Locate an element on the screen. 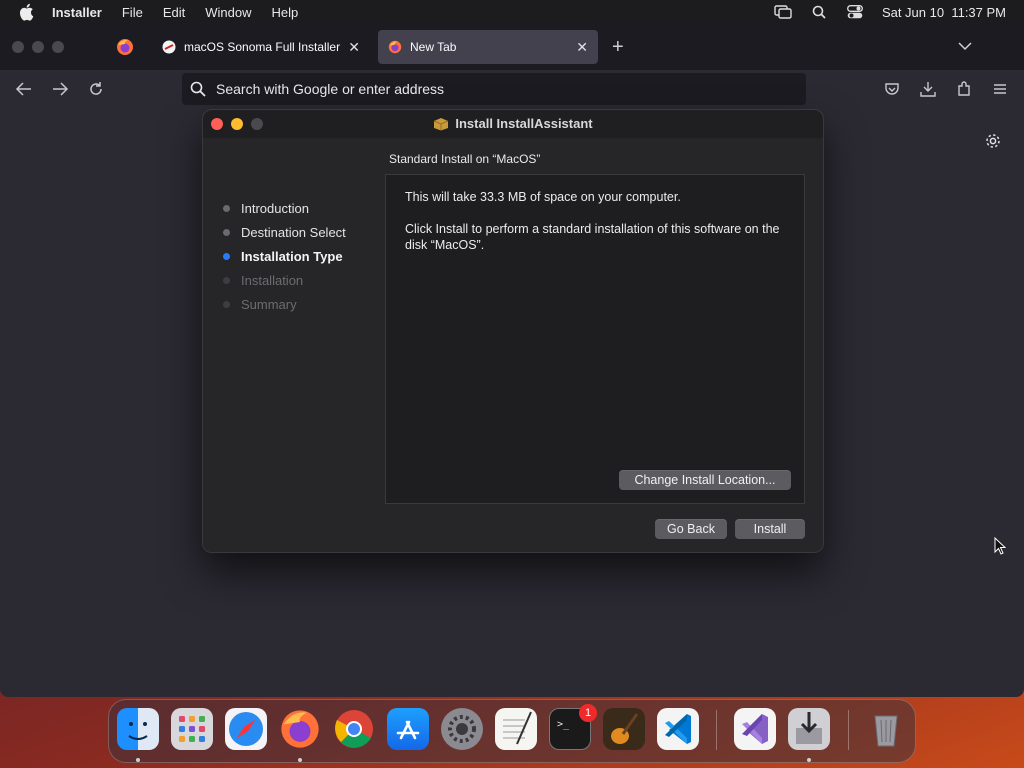  step-summary: Summary is located at coordinates (284, 304).